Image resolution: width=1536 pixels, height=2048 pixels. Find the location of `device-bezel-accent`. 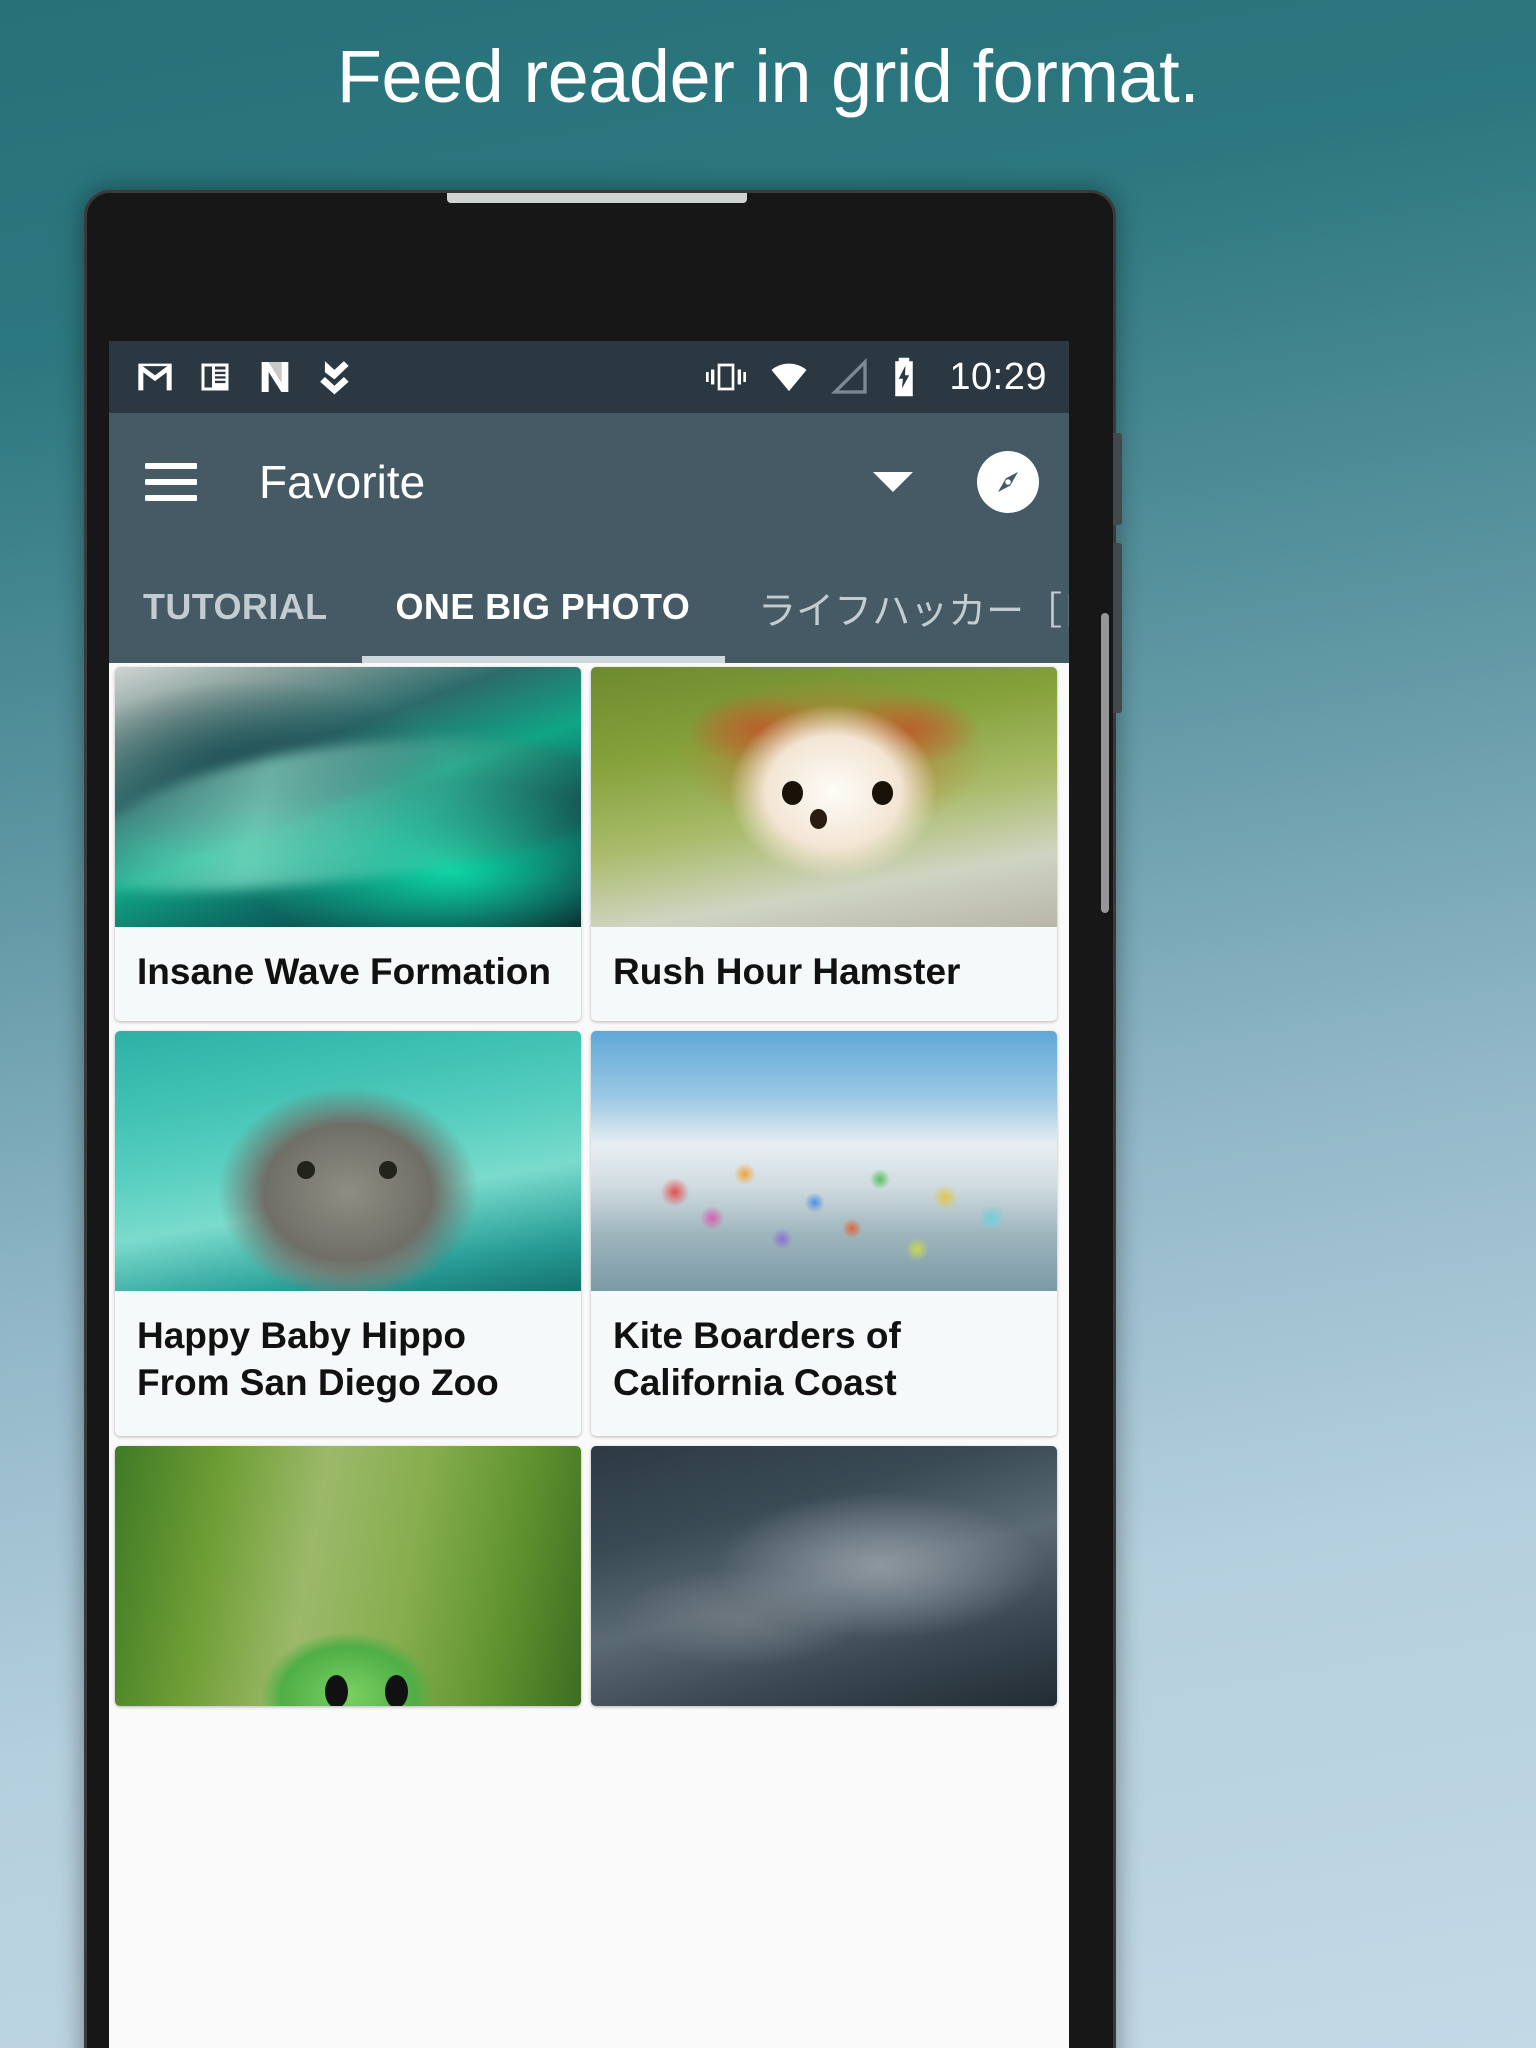

device-bezel-accent is located at coordinates (597, 198).